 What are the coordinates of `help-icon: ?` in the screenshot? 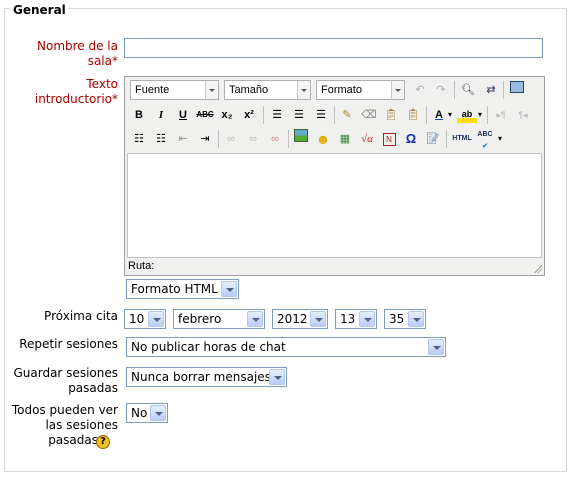 It's located at (103, 442).